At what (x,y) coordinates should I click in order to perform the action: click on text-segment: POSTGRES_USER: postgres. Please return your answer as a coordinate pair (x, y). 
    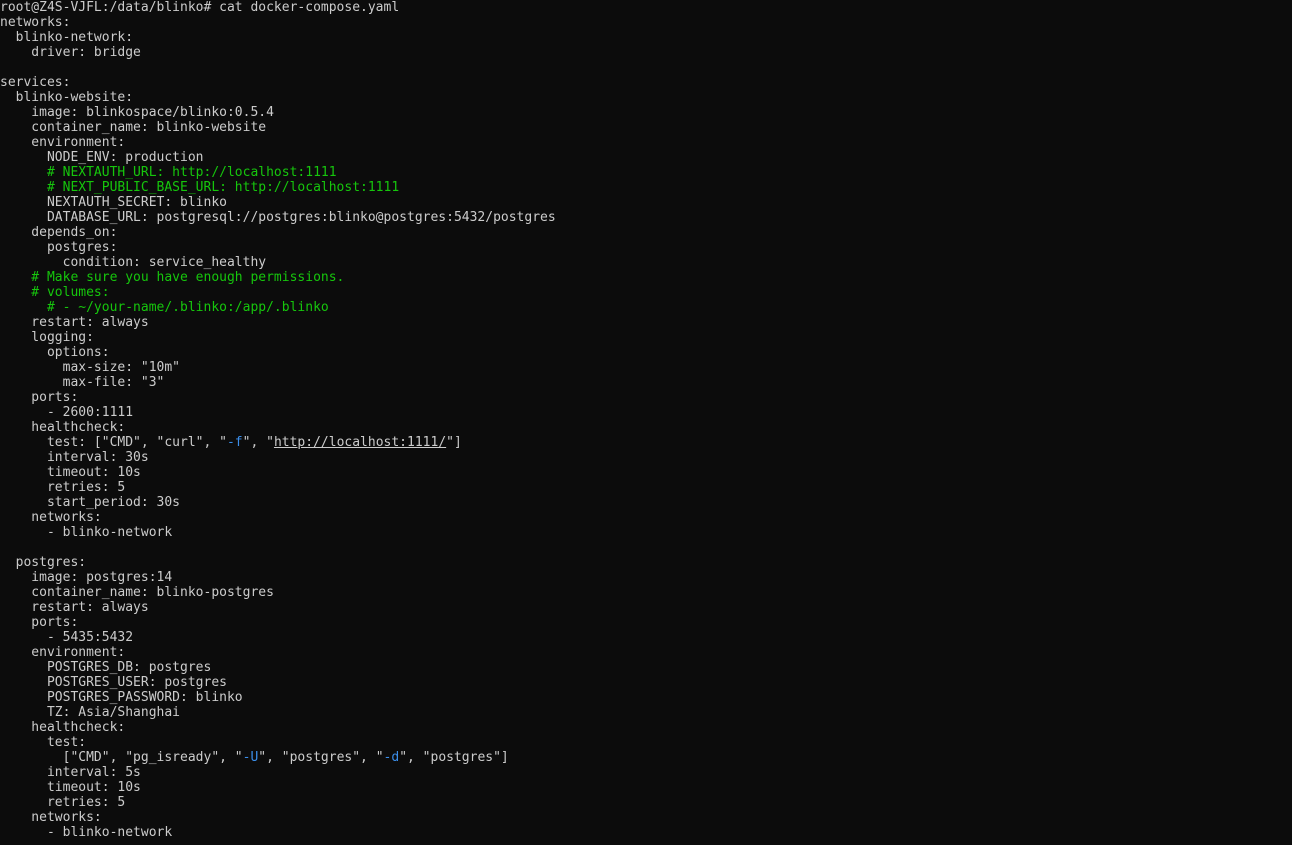
    Looking at the image, I should click on (113, 682).